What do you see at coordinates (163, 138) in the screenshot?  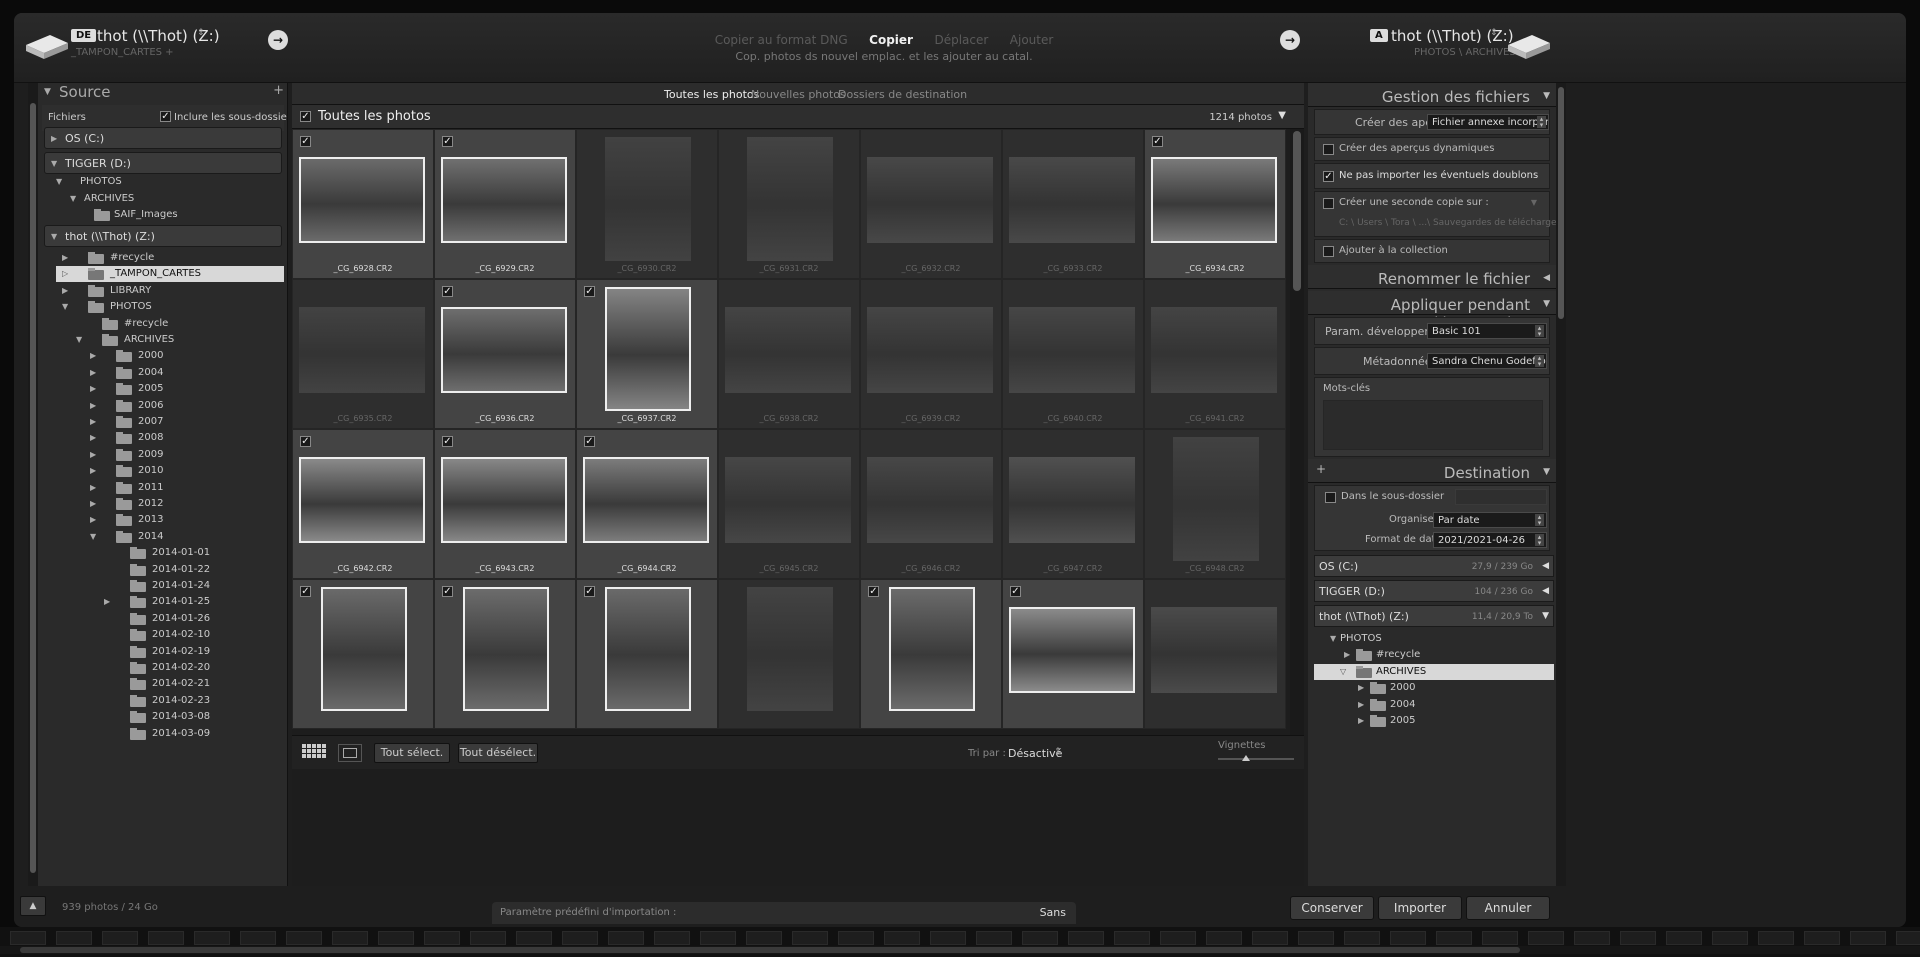 I see `volume-os-c: ▶ OS (C:)` at bounding box center [163, 138].